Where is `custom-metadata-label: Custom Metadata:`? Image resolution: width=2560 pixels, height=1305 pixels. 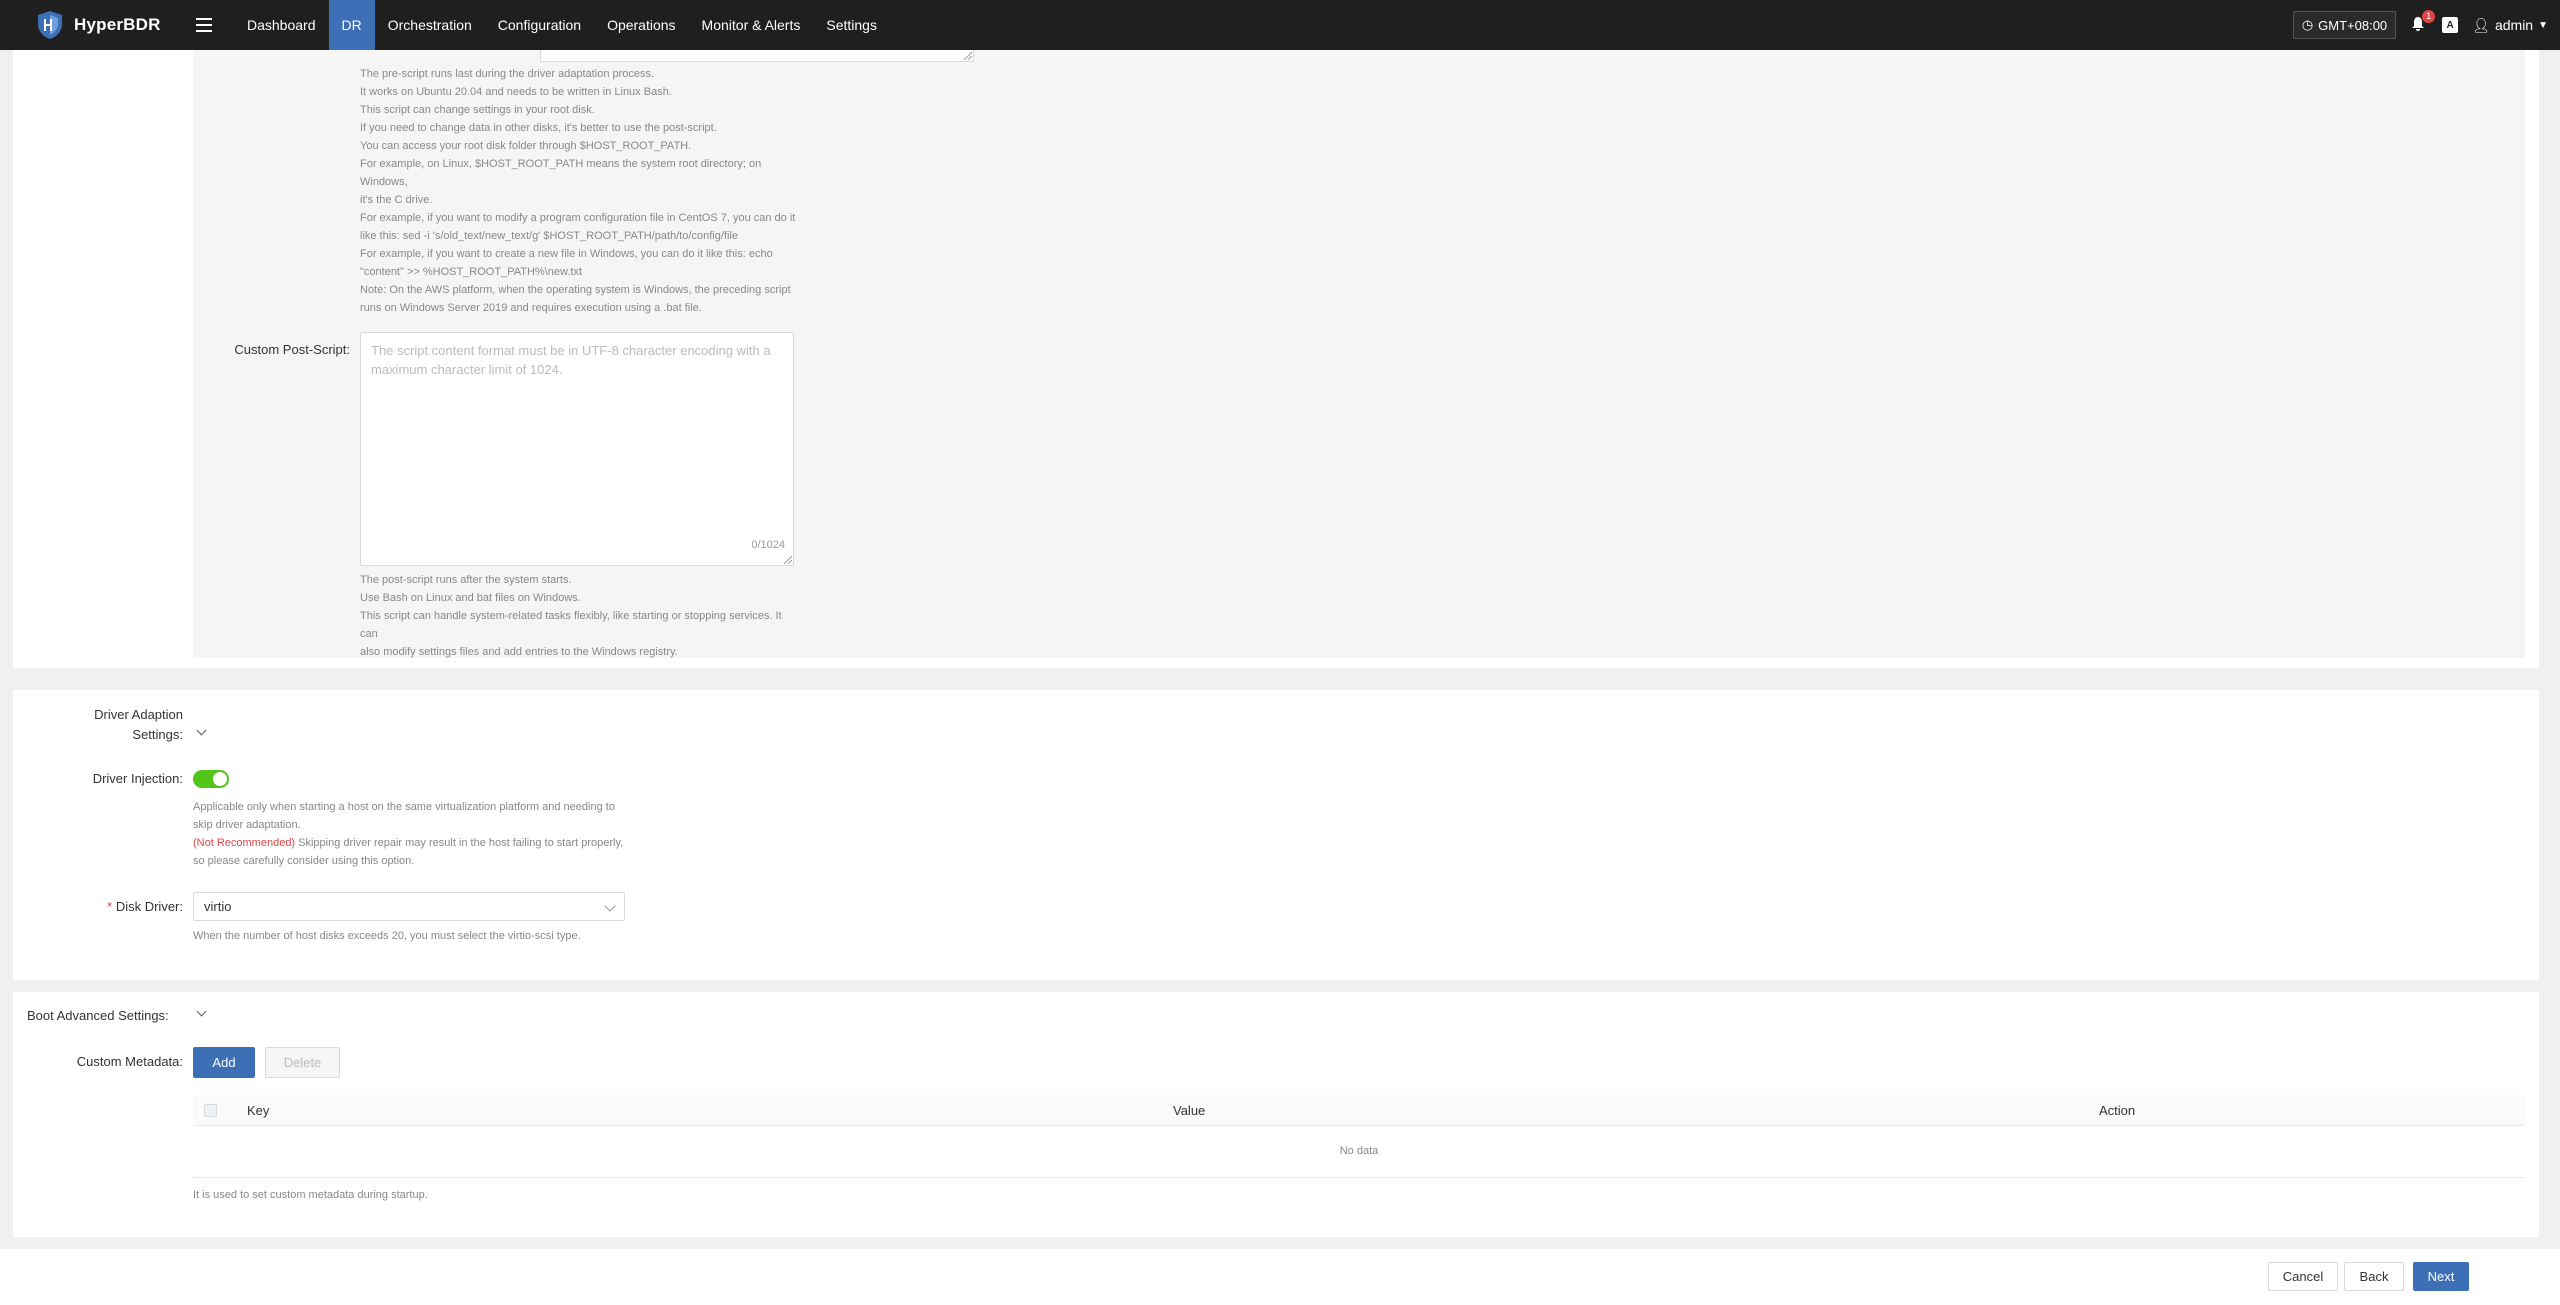
custom-metadata-label: Custom Metadata: is located at coordinates (129, 1061).